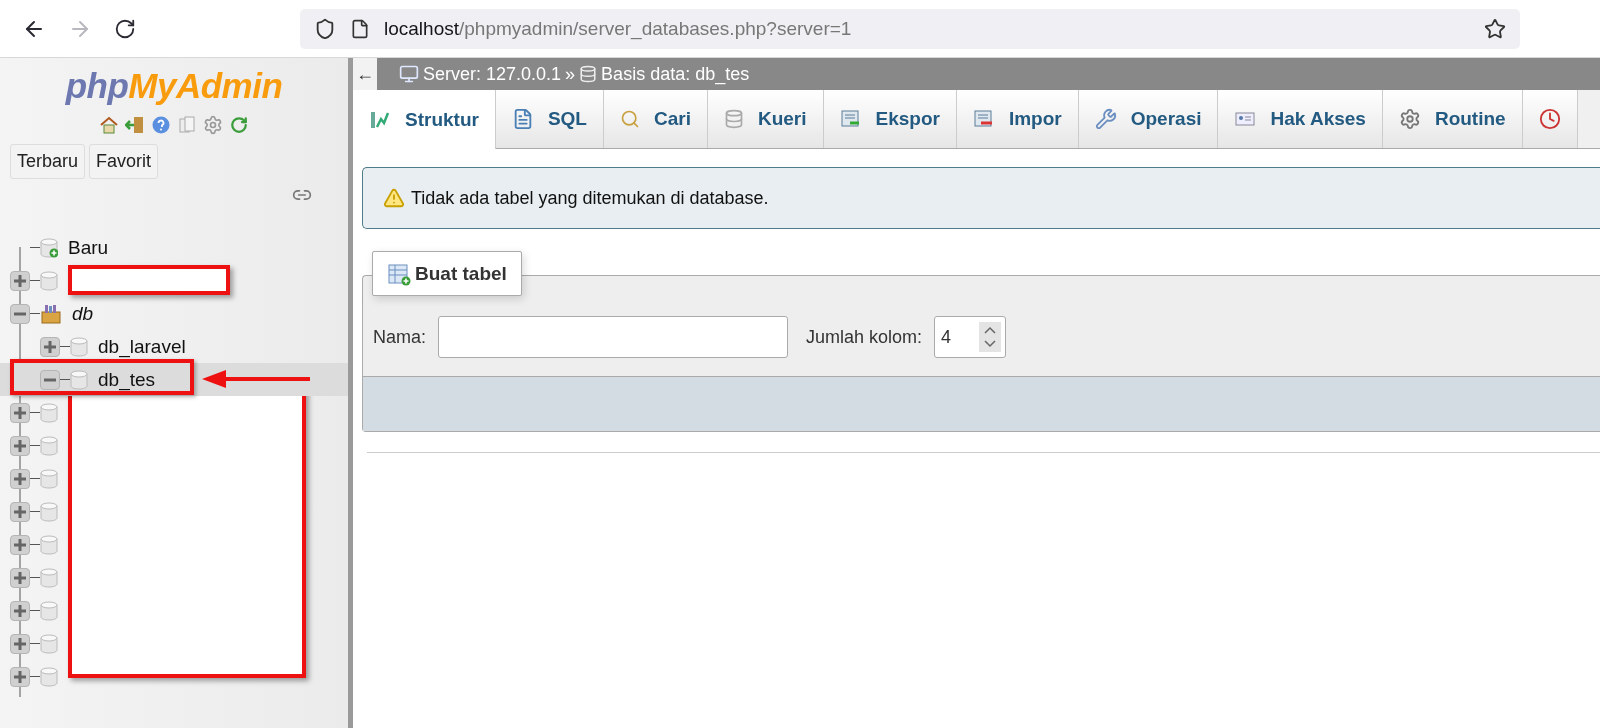  Describe the element at coordinates (135, 125) in the screenshot. I see `exit-door-icon` at that location.